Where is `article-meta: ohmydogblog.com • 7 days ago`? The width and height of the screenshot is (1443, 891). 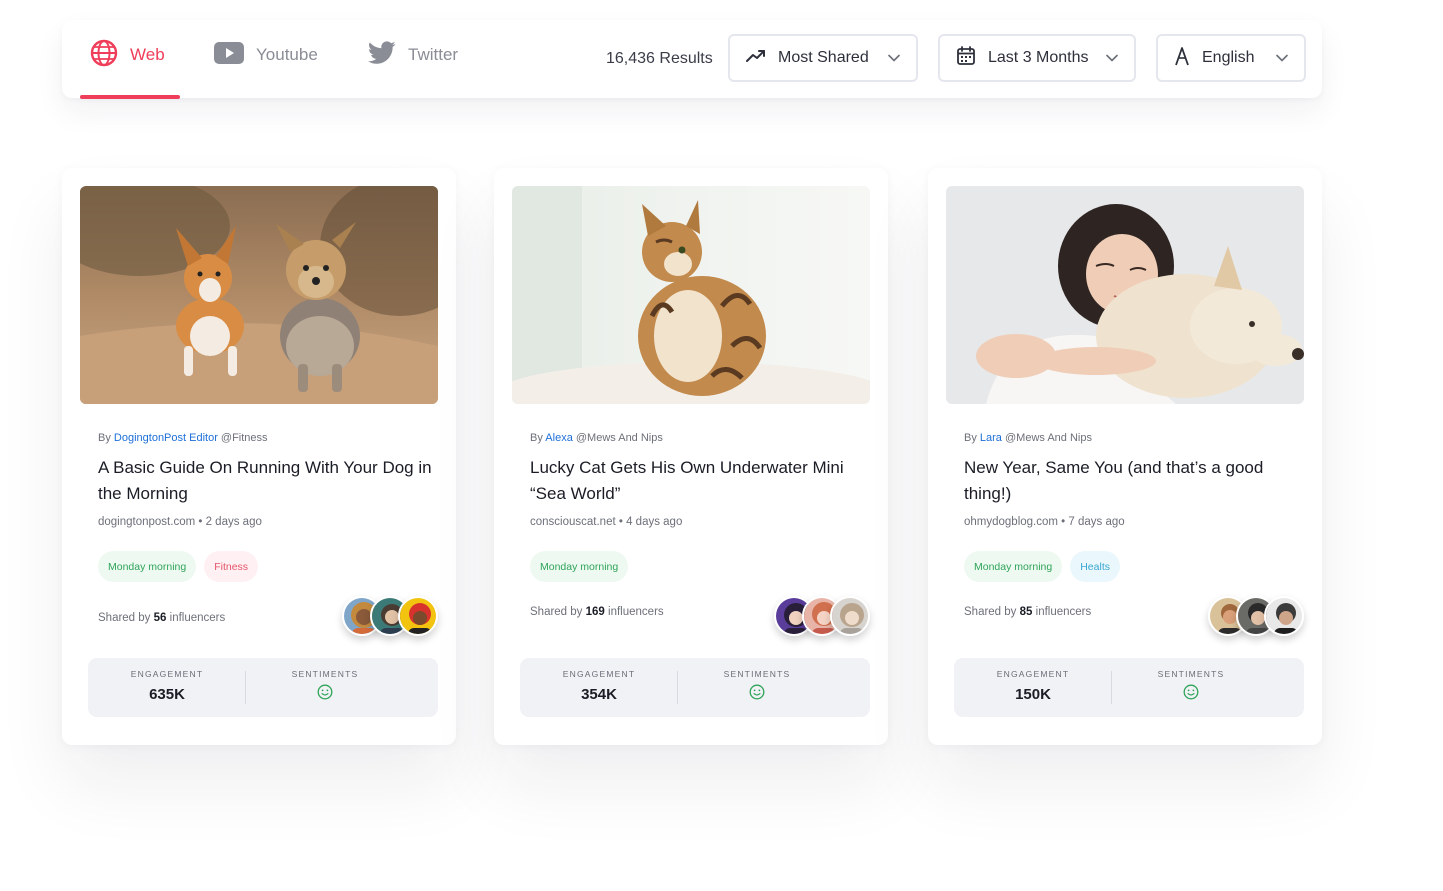
article-meta: ohmydogblog.com • 7 days ago is located at coordinates (1044, 522).